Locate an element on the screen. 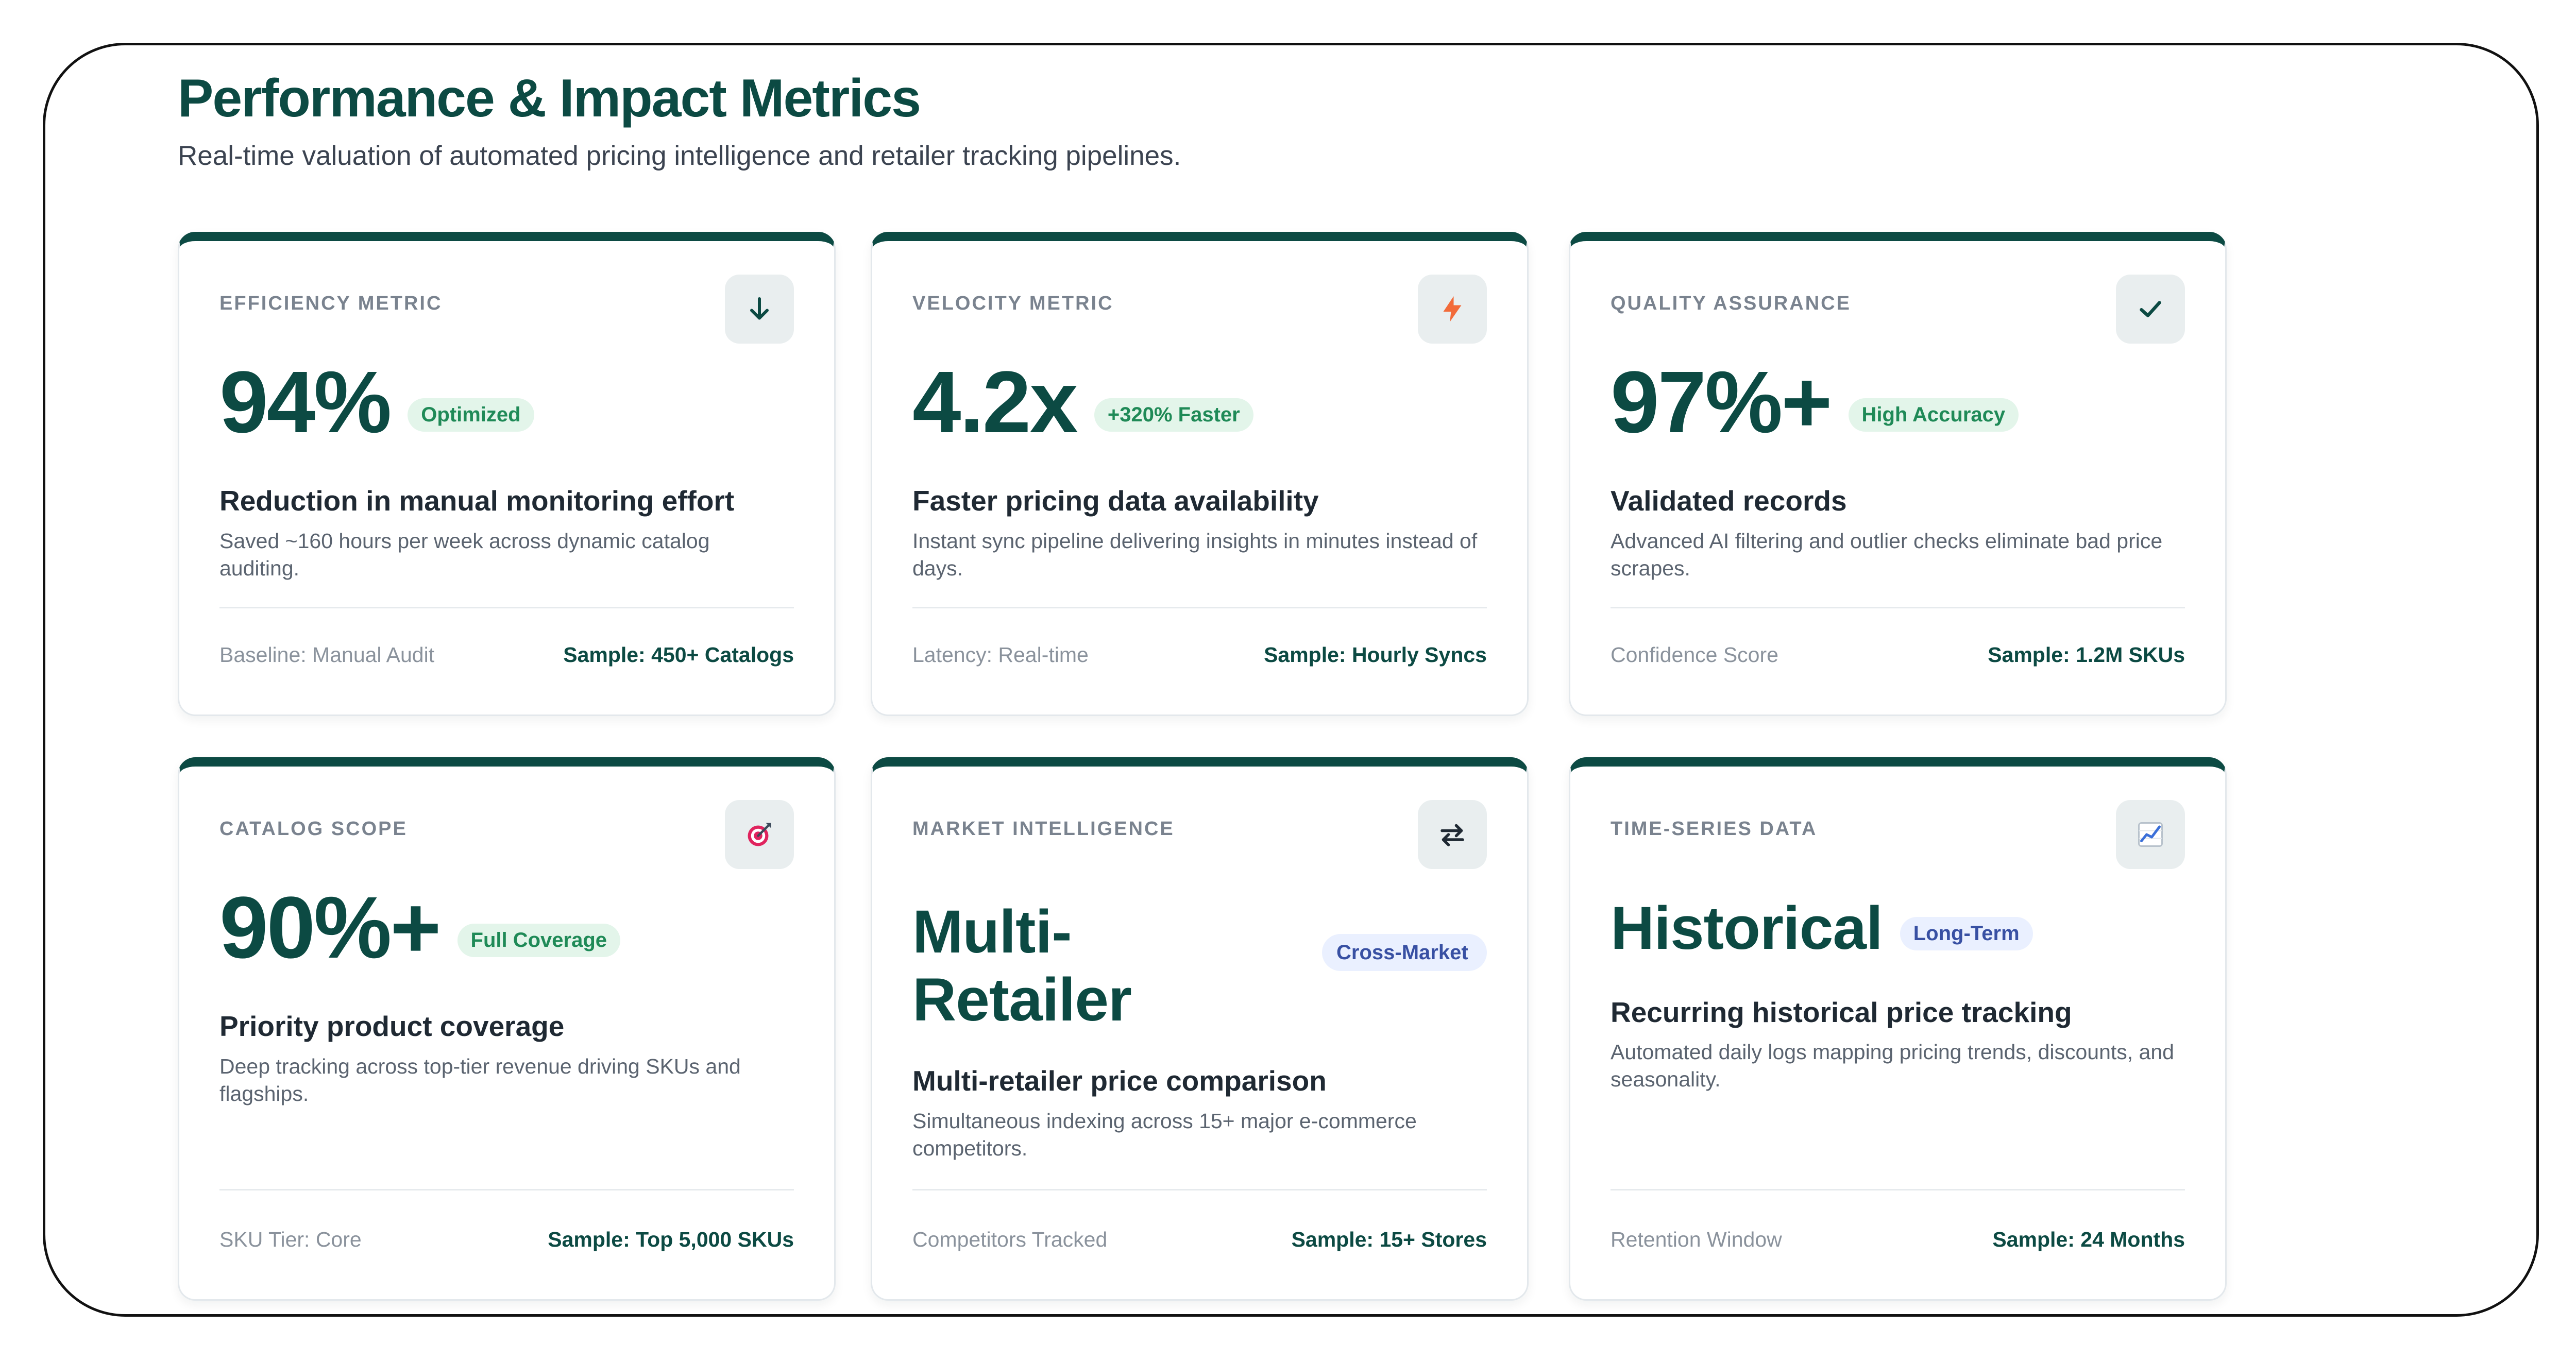 The width and height of the screenshot is (2576, 1361). card-headline: Reduction in manual monitoring effort is located at coordinates (477, 501).